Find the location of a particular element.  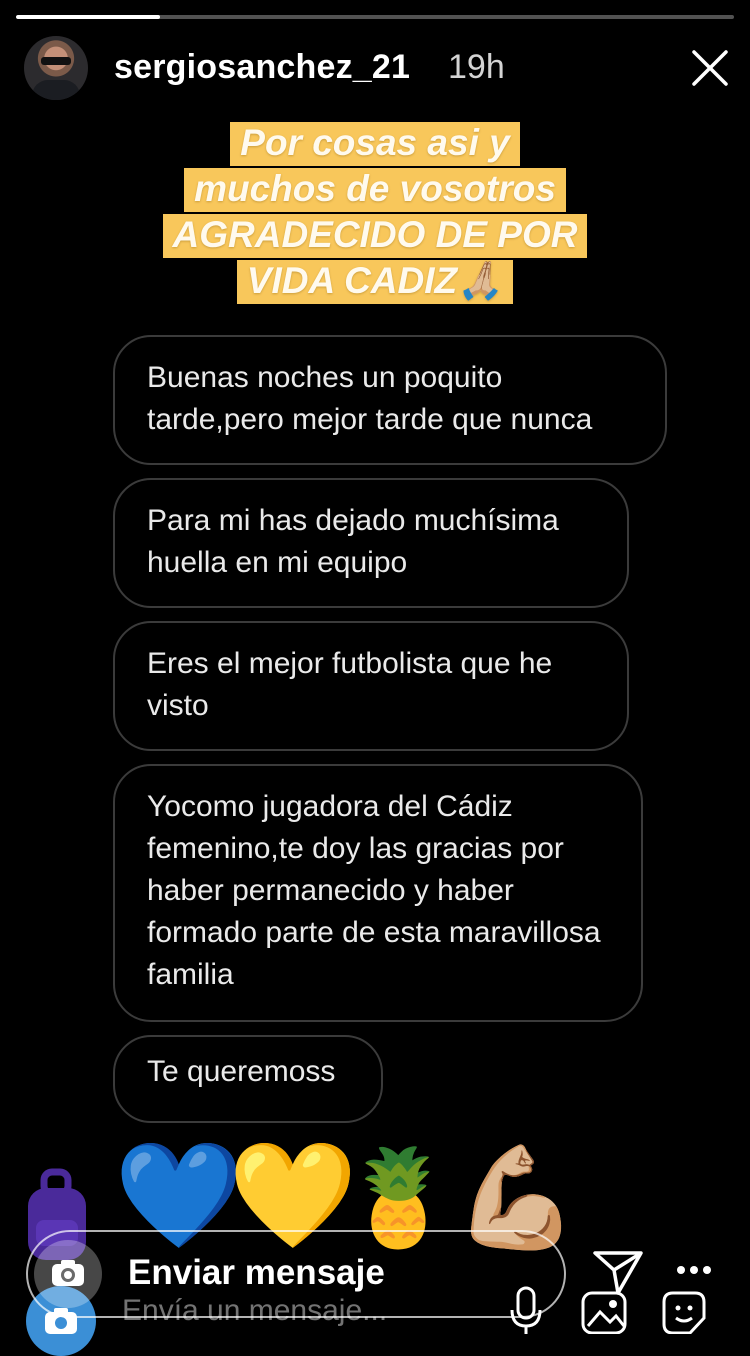

sticker-icon is located at coordinates (684, 1312).